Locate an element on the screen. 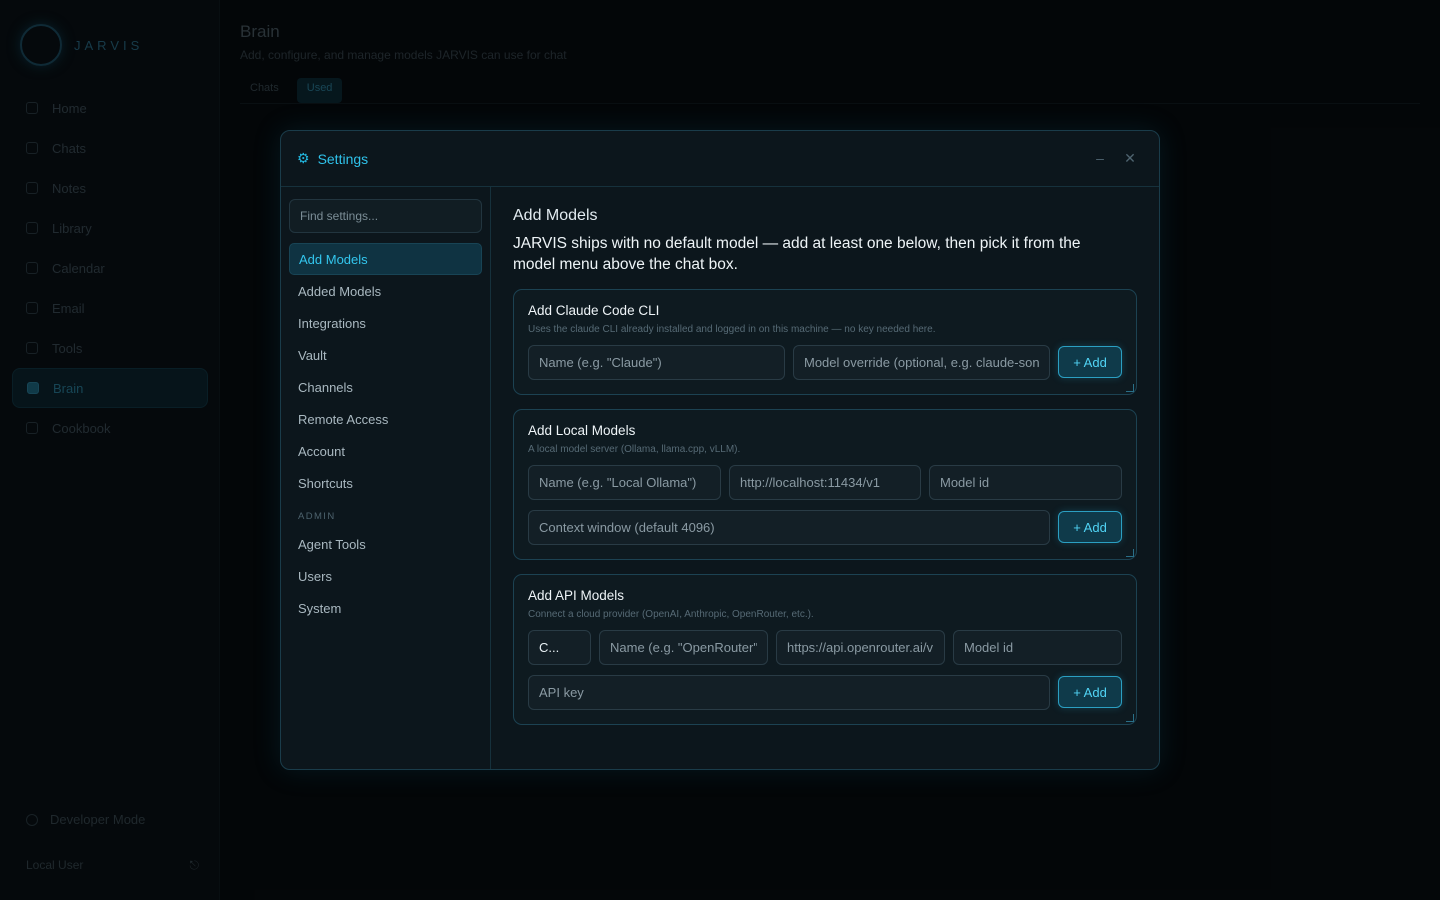 Image resolution: width=1440 pixels, height=900 pixels. admin-section-label: ADMIN is located at coordinates (317, 516).